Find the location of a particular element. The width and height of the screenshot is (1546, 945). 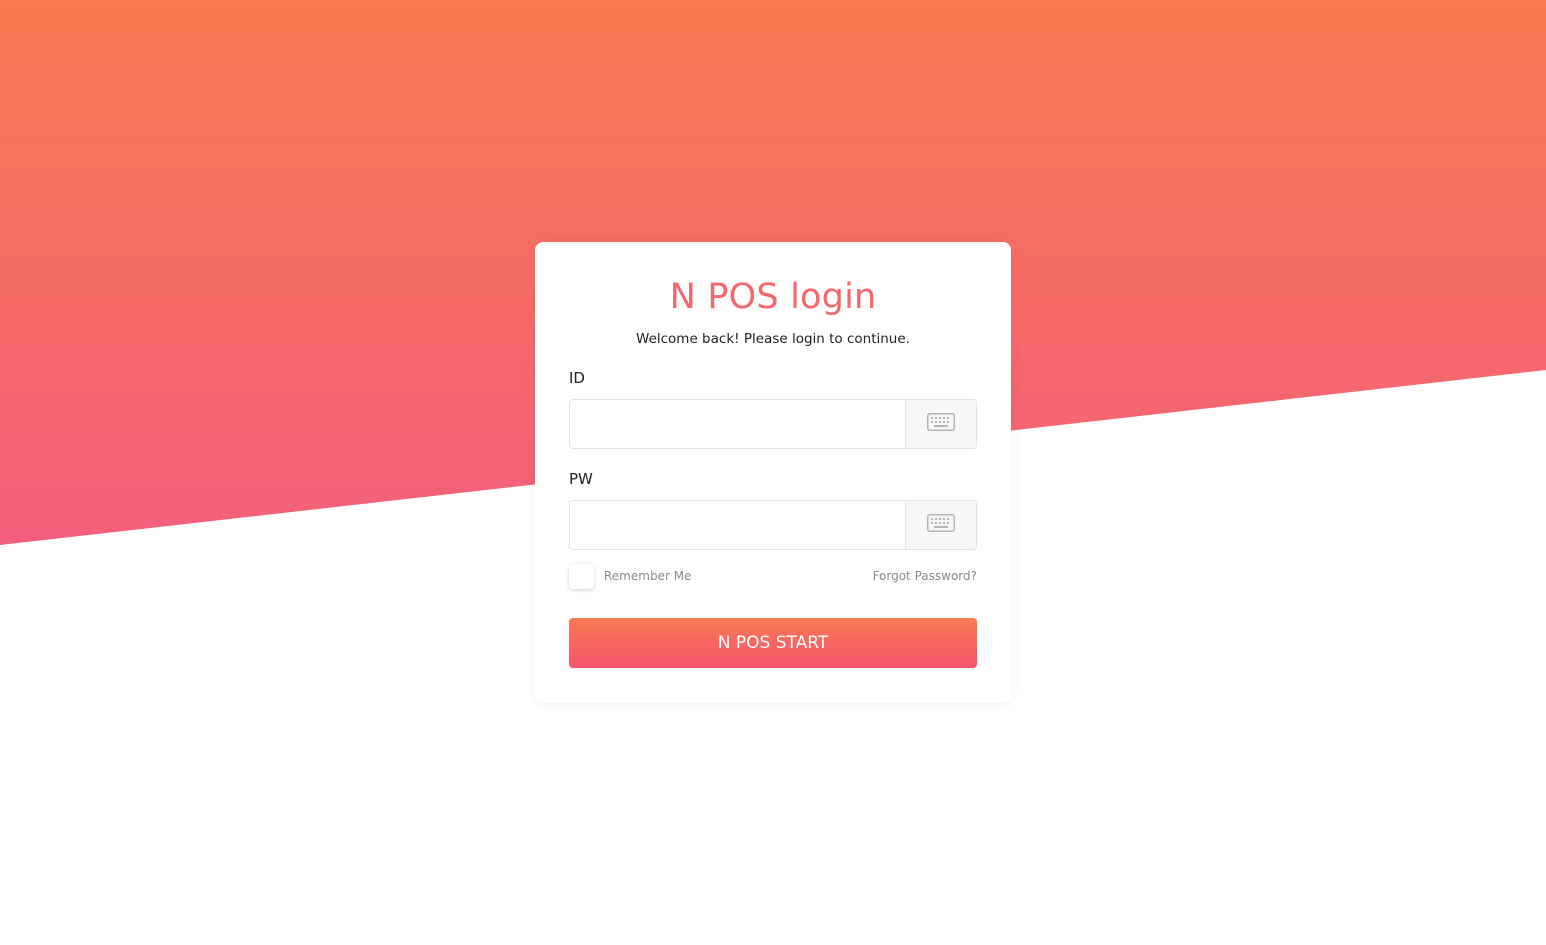

remember-me-toggle: Remember Me is located at coordinates (630, 576).